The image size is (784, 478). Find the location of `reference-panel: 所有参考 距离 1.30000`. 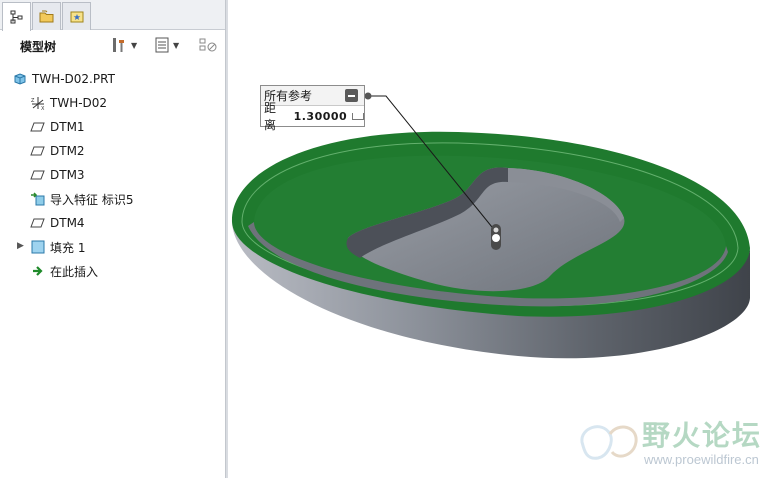

reference-panel: 所有参考 距离 1.30000 is located at coordinates (312, 108).